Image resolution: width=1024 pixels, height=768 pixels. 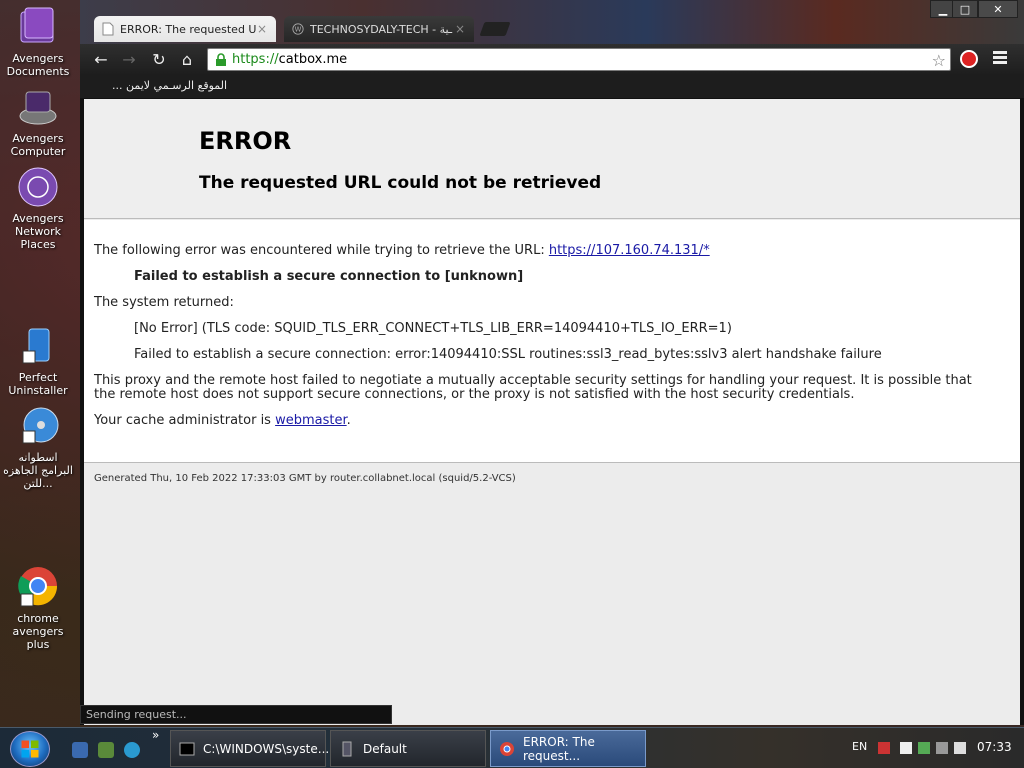 What do you see at coordinates (255, 59) in the screenshot?
I see `url-scheme: https://` at bounding box center [255, 59].